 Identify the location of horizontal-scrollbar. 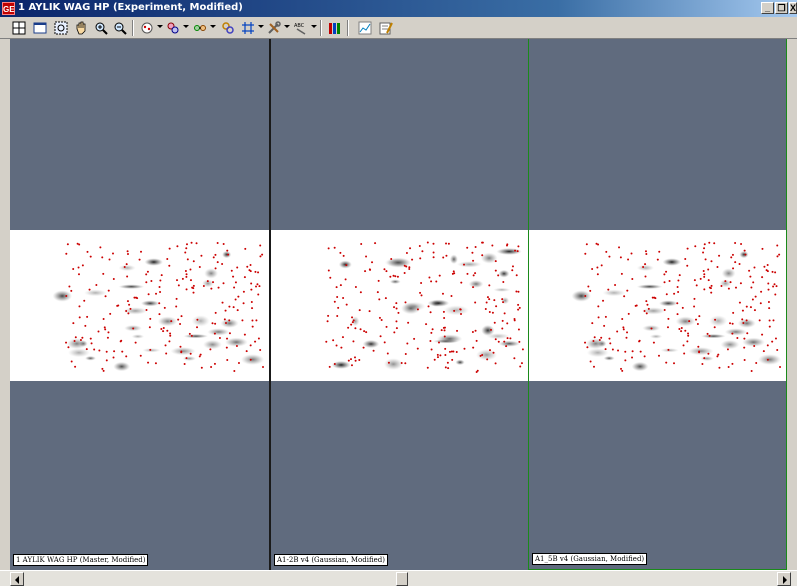
(398, 578).